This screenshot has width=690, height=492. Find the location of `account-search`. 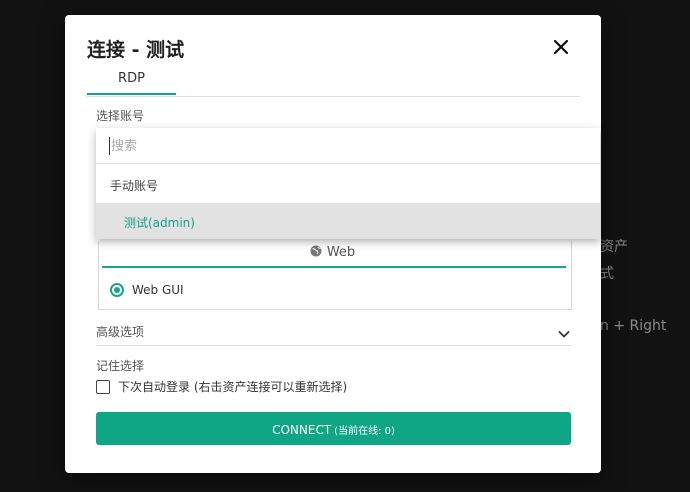

account-search is located at coordinates (348, 146).